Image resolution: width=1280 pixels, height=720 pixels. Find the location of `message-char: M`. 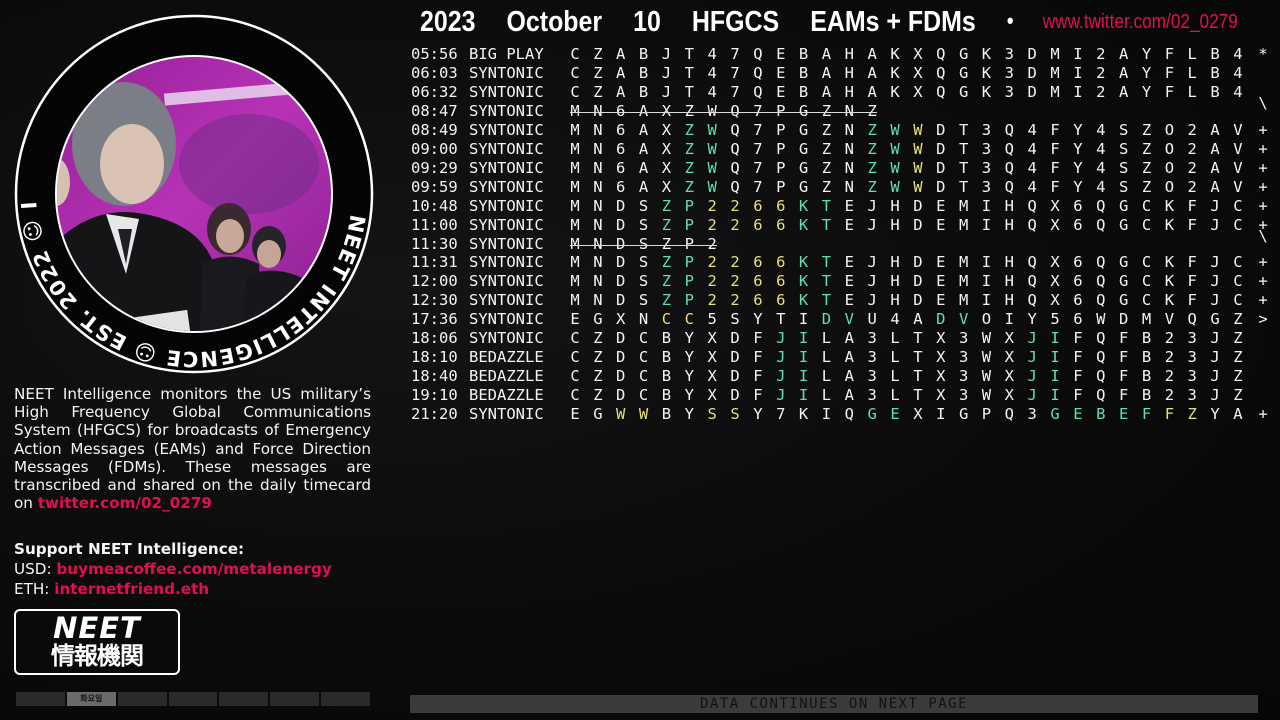

message-char: M is located at coordinates (575, 186).